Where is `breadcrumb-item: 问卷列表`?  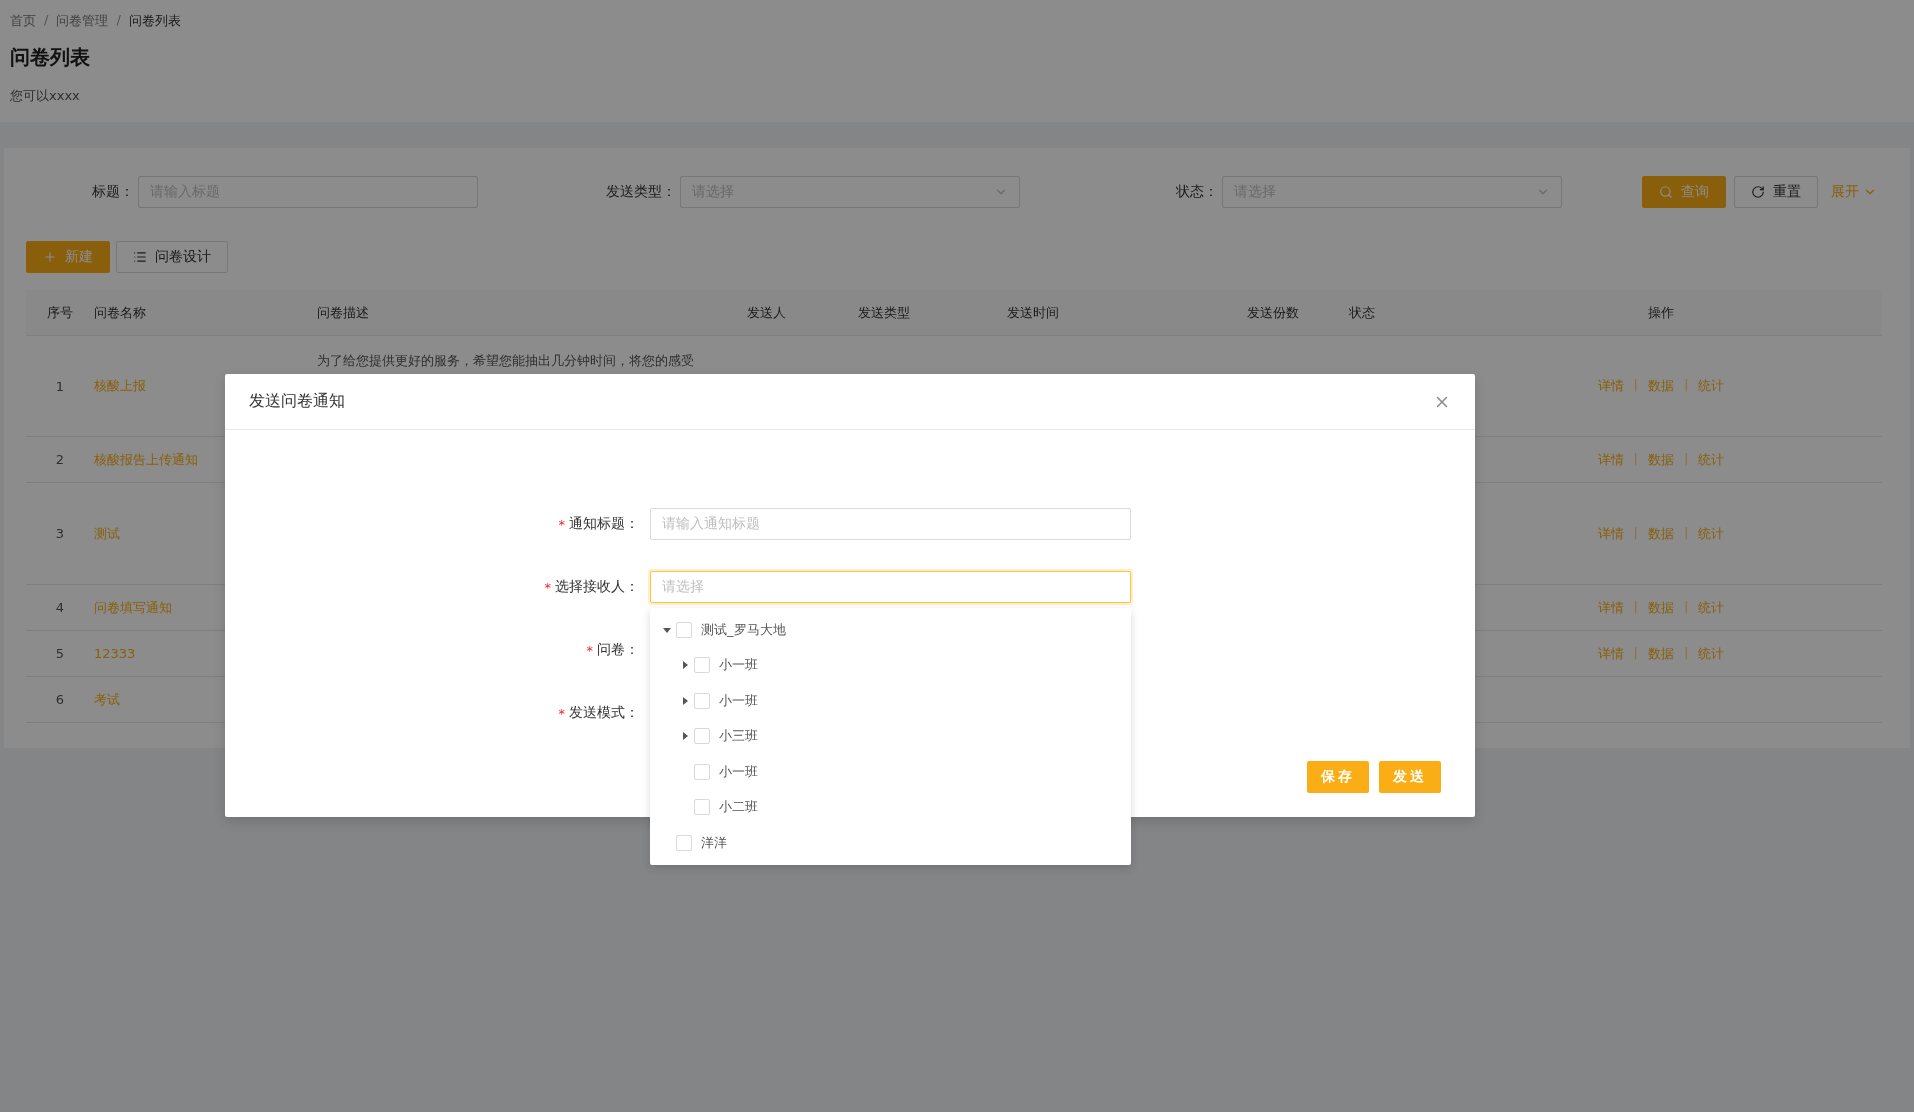 breadcrumb-item: 问卷列表 is located at coordinates (154, 21).